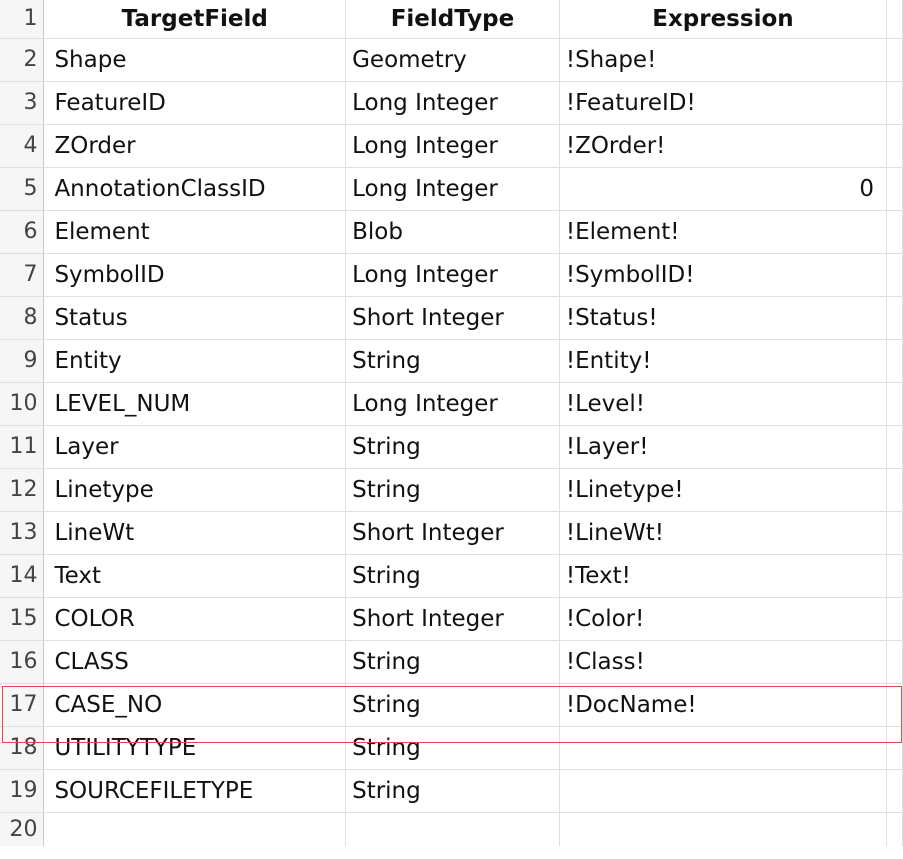  What do you see at coordinates (195, 662) in the screenshot?
I see `target-field-cell: CLASS` at bounding box center [195, 662].